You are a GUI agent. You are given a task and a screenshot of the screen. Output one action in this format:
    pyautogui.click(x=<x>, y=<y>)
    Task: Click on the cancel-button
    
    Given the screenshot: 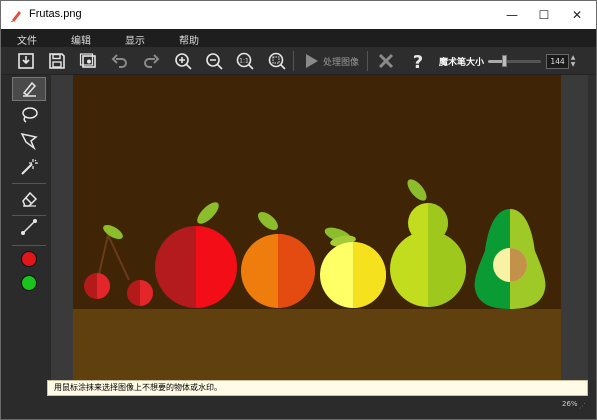 What is the action you would take?
    pyautogui.click(x=386, y=61)
    